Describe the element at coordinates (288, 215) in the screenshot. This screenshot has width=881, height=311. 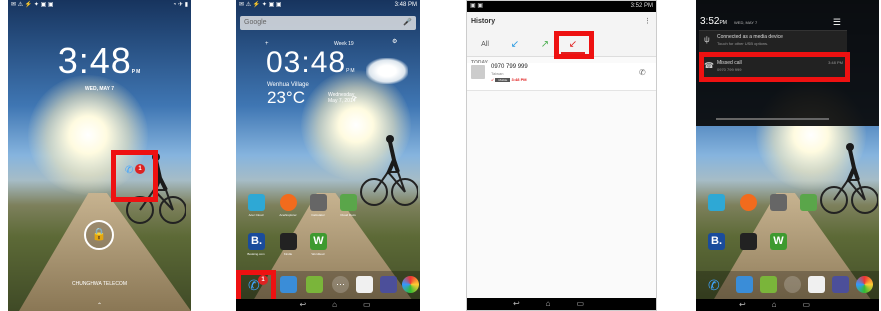
I see `app-label: AcerExplorer` at that location.